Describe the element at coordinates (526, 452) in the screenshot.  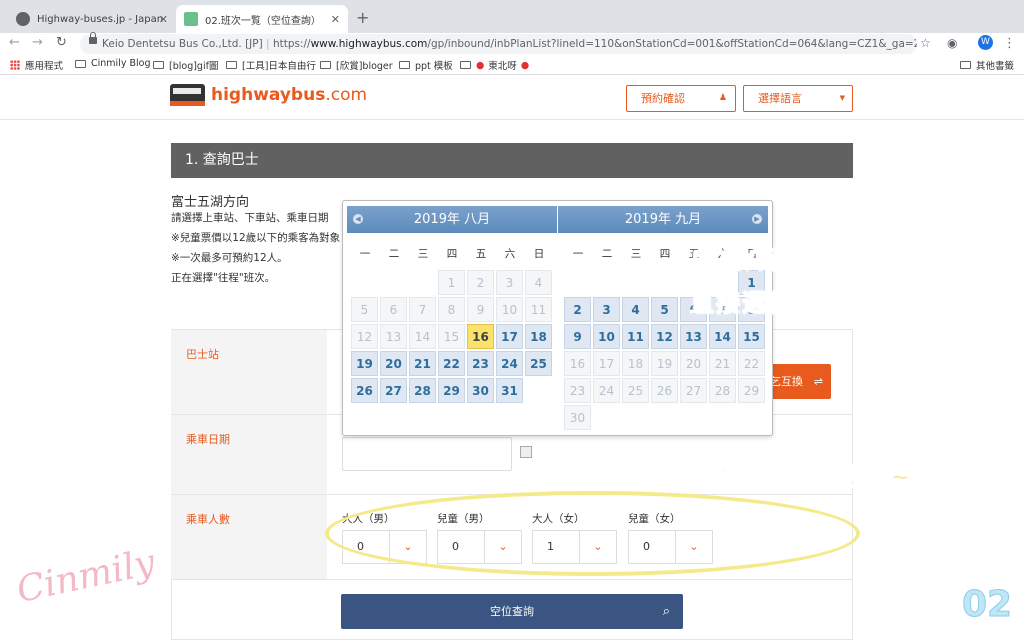
I see `calendar-image-icon` at that location.